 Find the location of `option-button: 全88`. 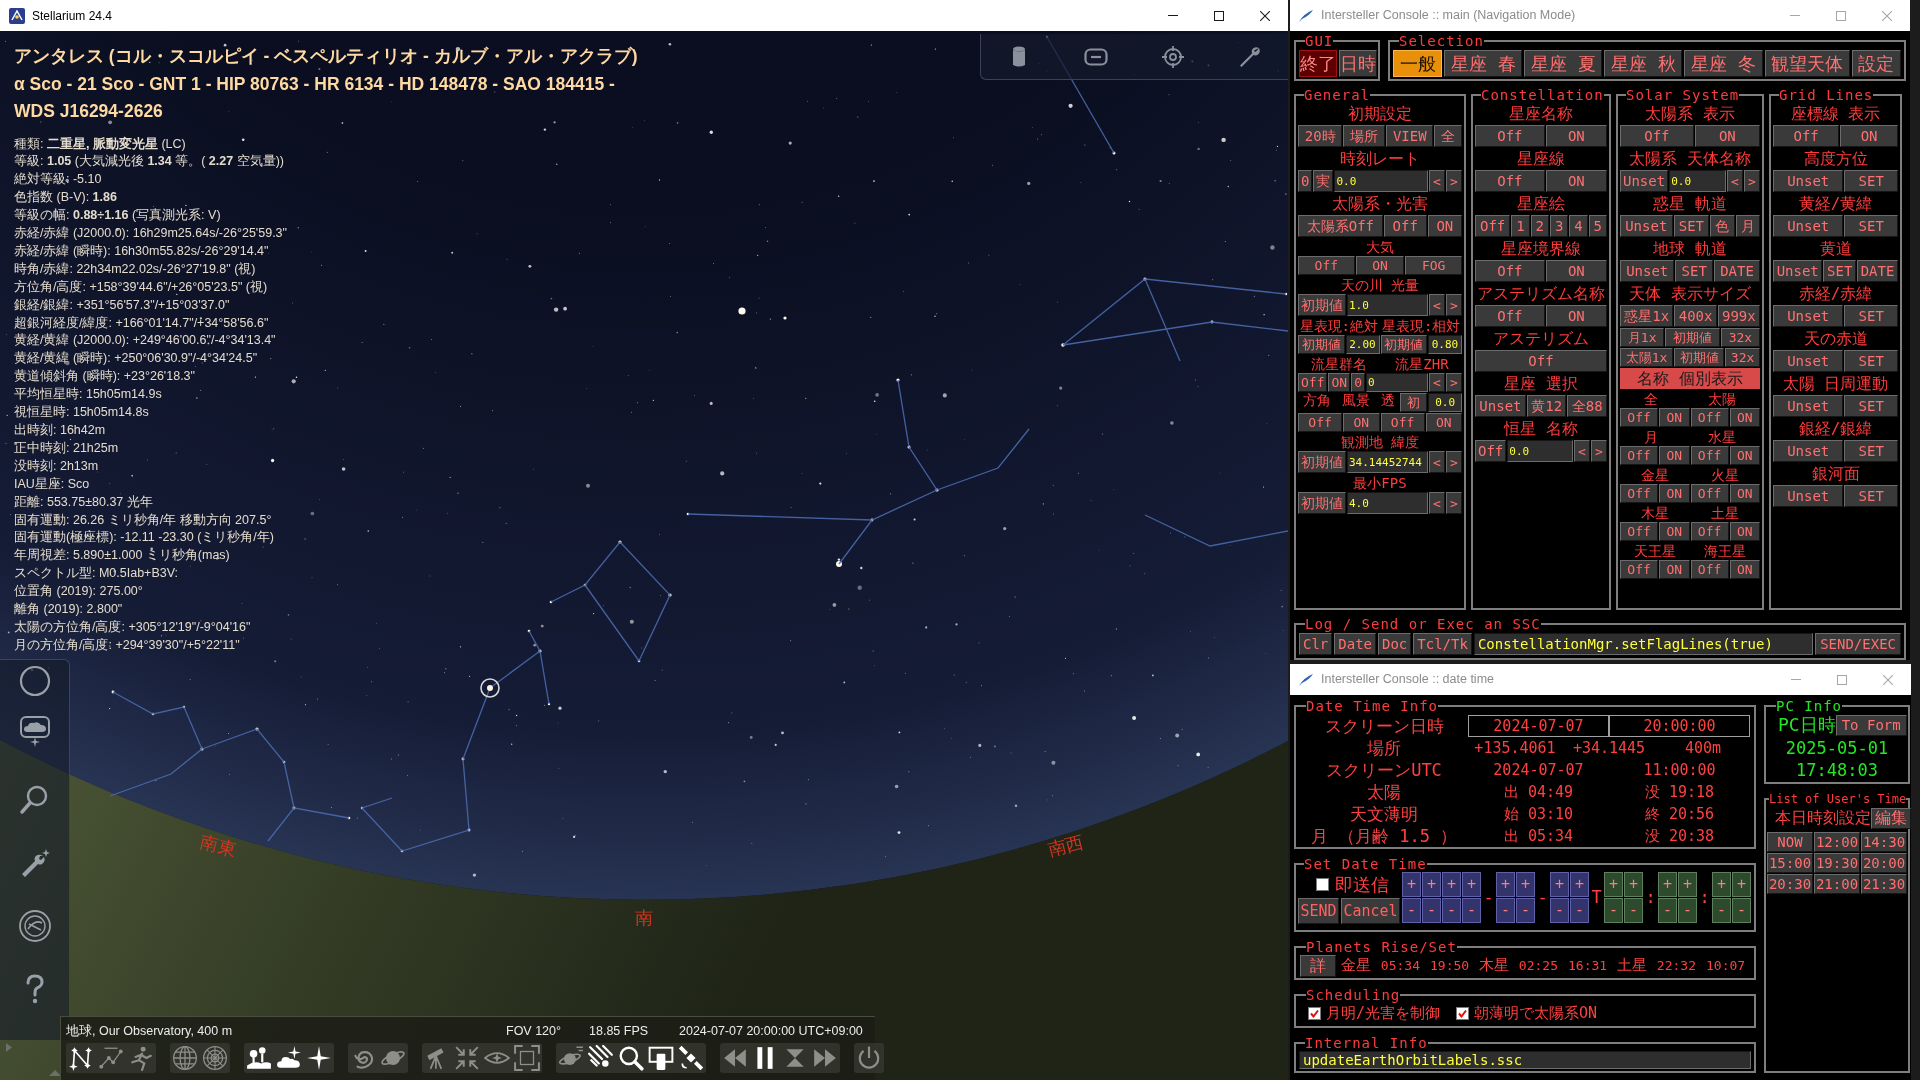

option-button: 全88 is located at coordinates (1587, 406).